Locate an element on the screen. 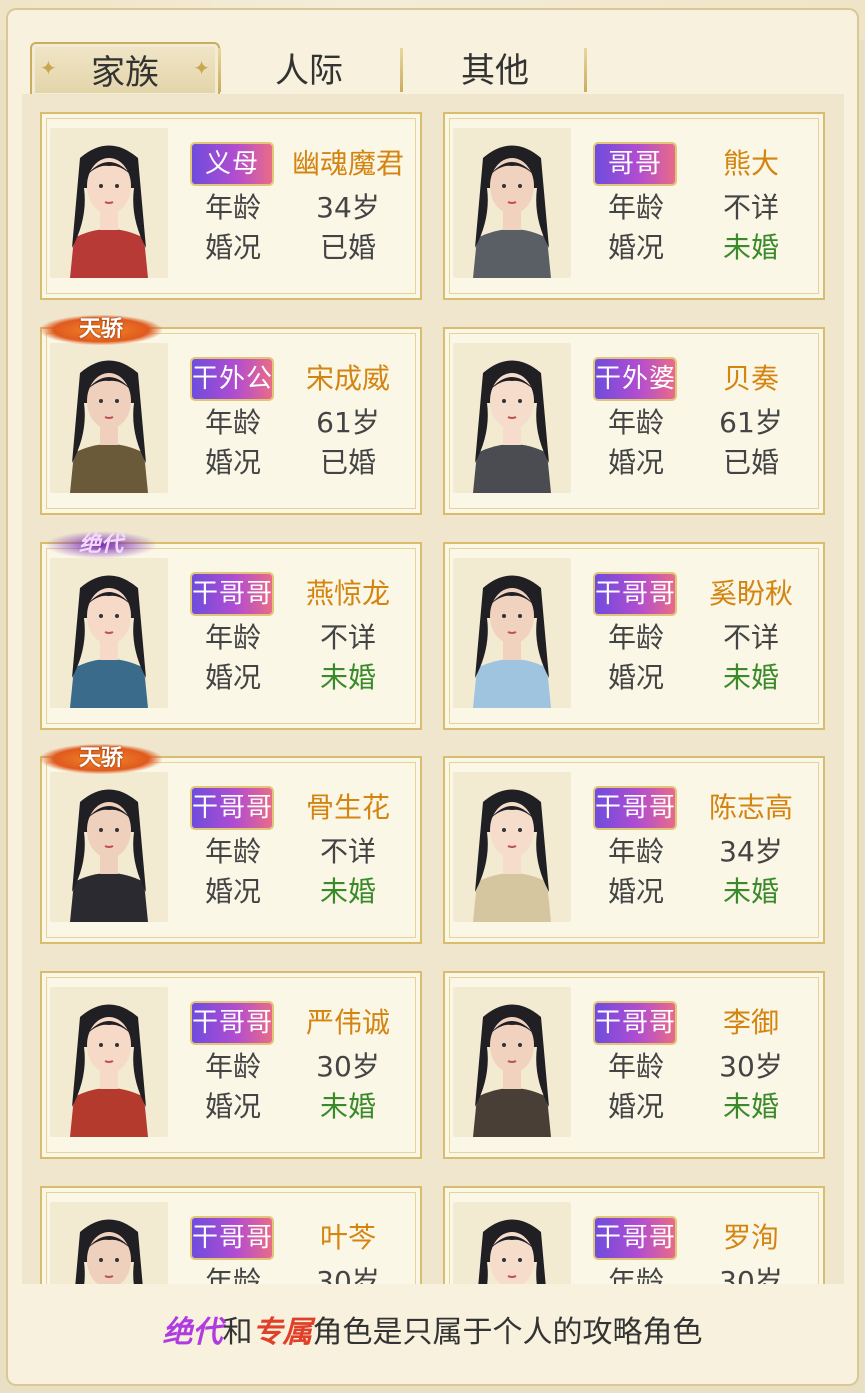 The width and height of the screenshot is (865, 1393). footer-zhuanshu: 专属 is located at coordinates (282, 1332).